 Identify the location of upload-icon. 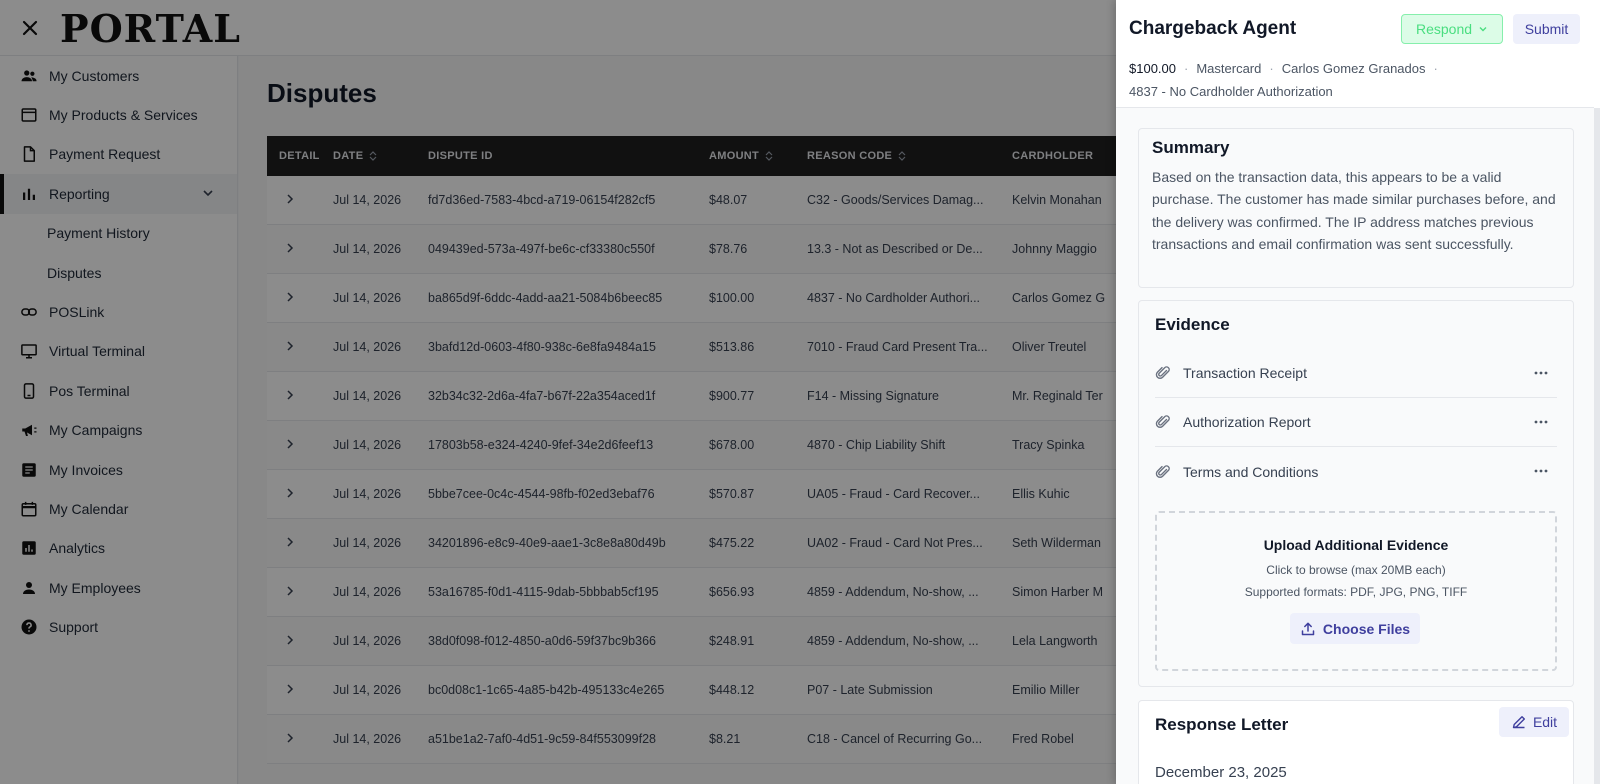
(1308, 628).